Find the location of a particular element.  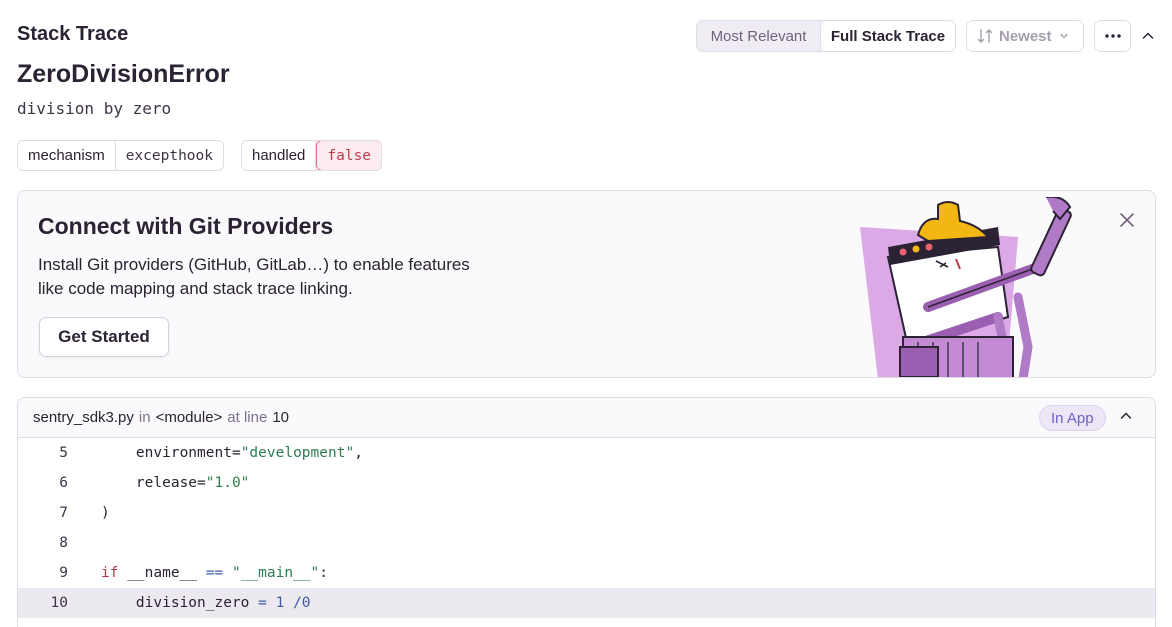

code-line: 9 if __name__ == "__main__": is located at coordinates (586, 573).